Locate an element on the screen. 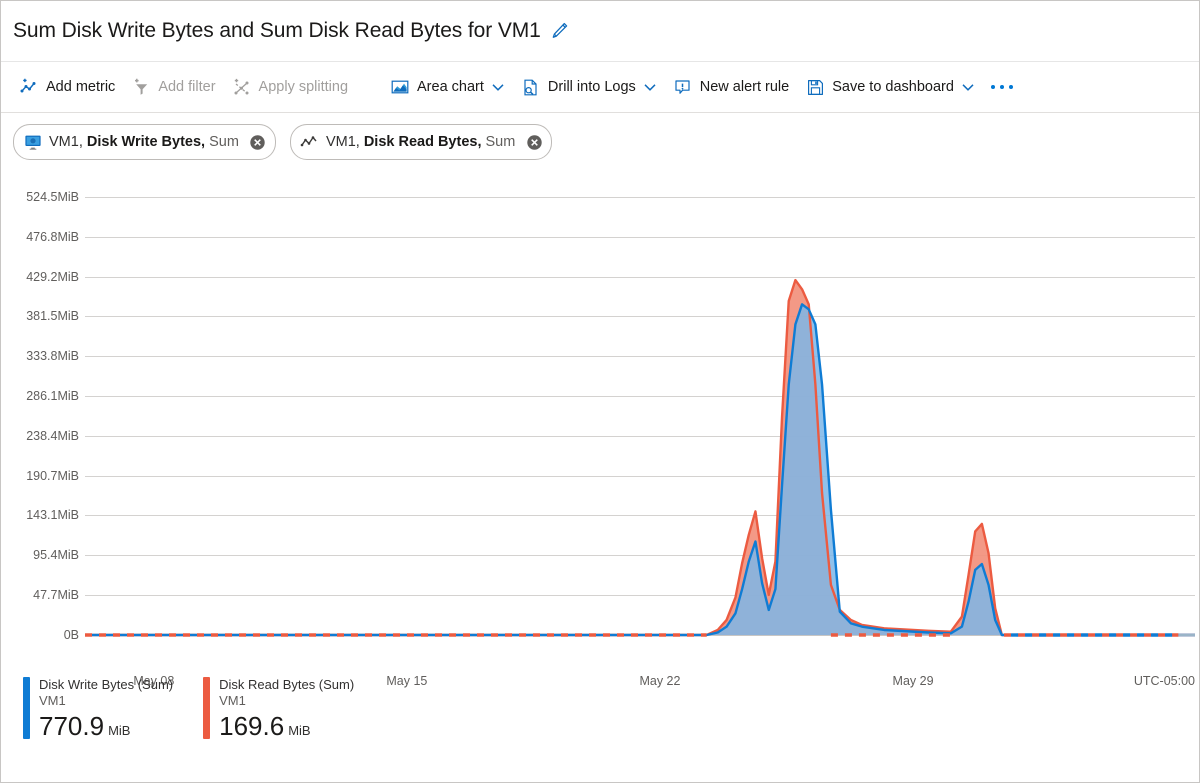 Image resolution: width=1200 pixels, height=783 pixels. more-commands-icon is located at coordinates (1002, 87).